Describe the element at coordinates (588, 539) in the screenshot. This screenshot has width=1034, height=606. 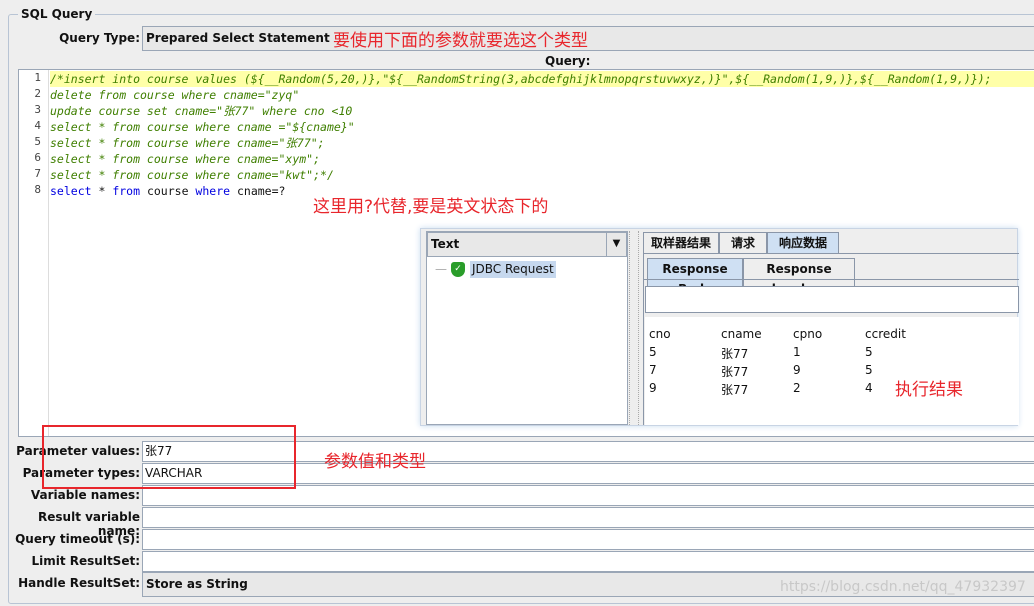
I see `query-timeout-input` at that location.